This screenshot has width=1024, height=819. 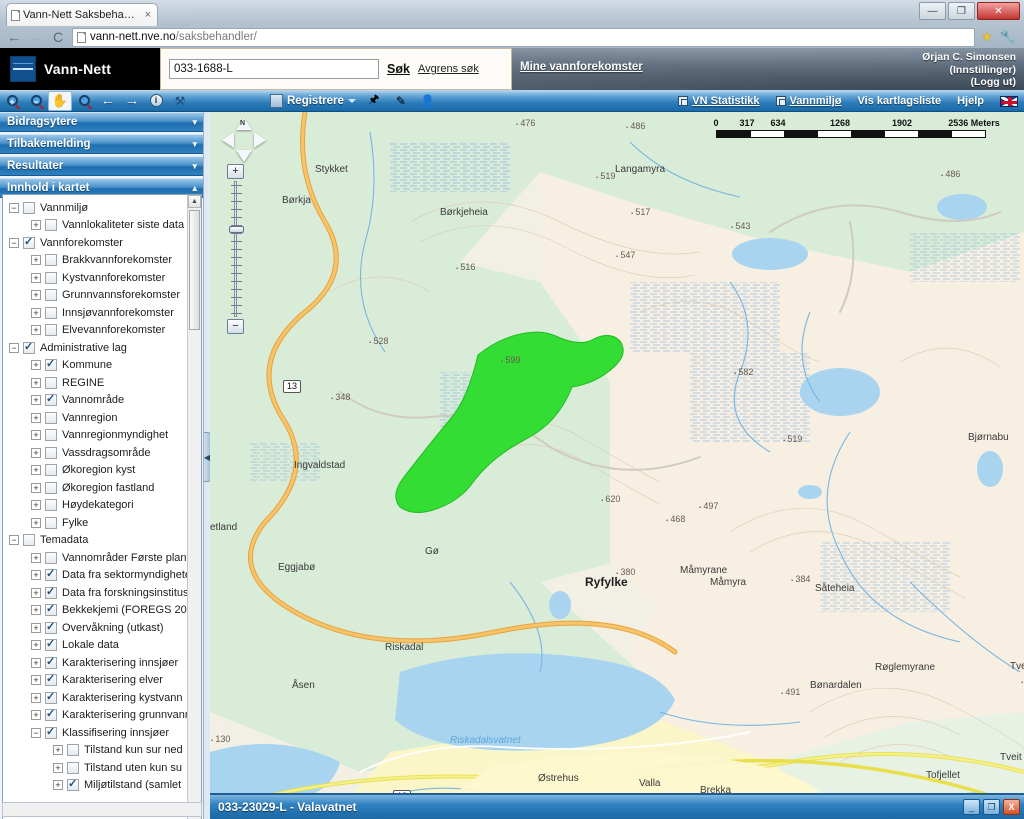 I want to click on user-logout-link: (Logg ut), so click(x=969, y=82).